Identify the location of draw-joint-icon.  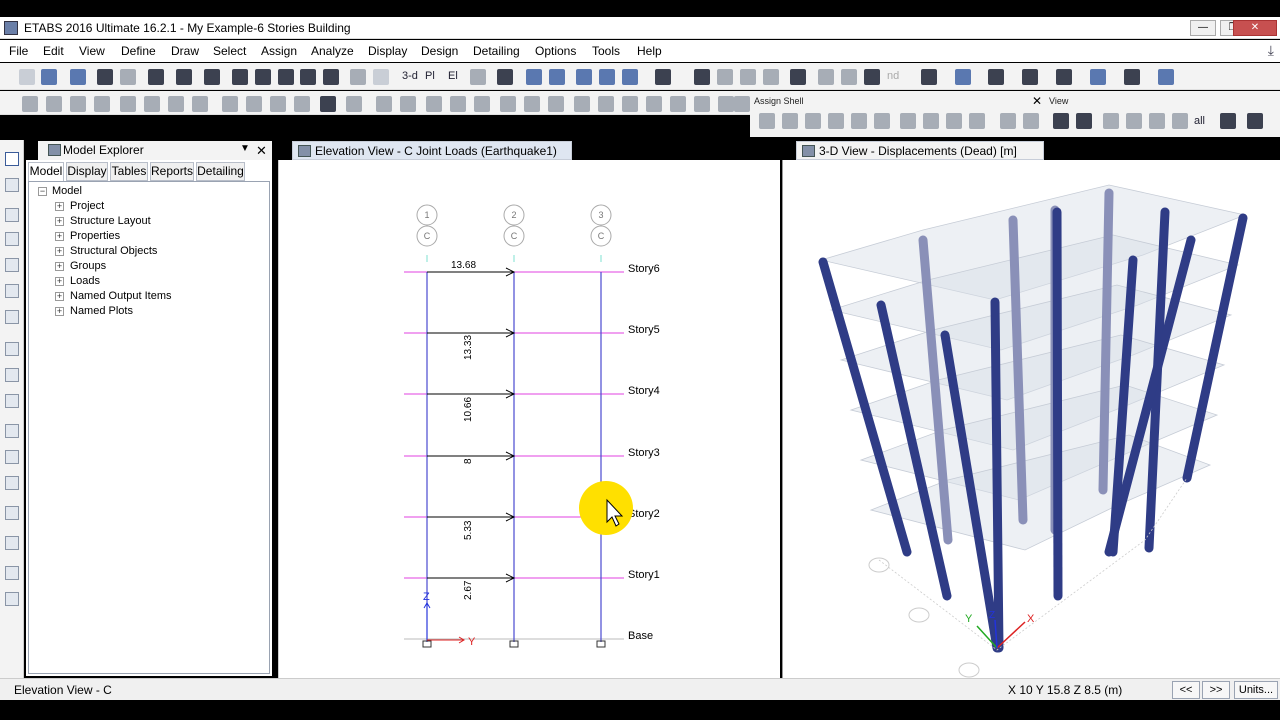
(30, 104).